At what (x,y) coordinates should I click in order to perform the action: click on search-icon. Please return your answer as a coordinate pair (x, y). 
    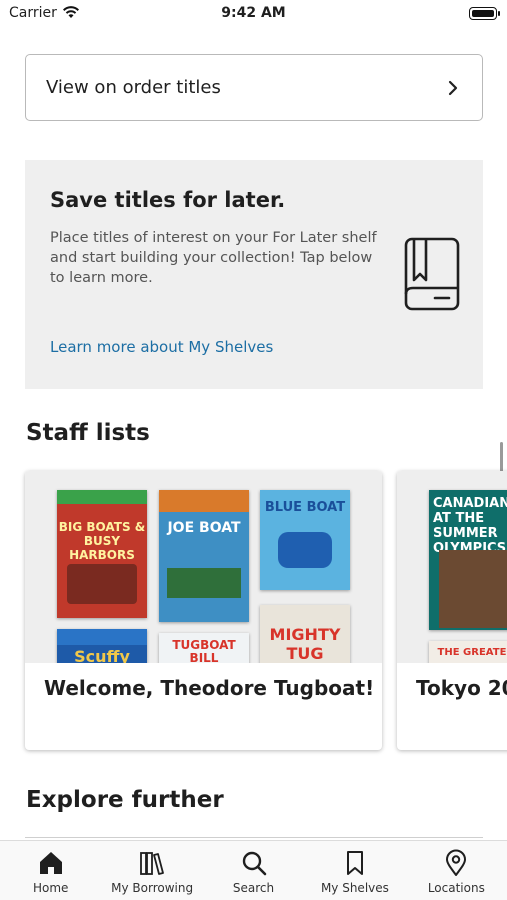
    Looking at the image, I should click on (254, 863).